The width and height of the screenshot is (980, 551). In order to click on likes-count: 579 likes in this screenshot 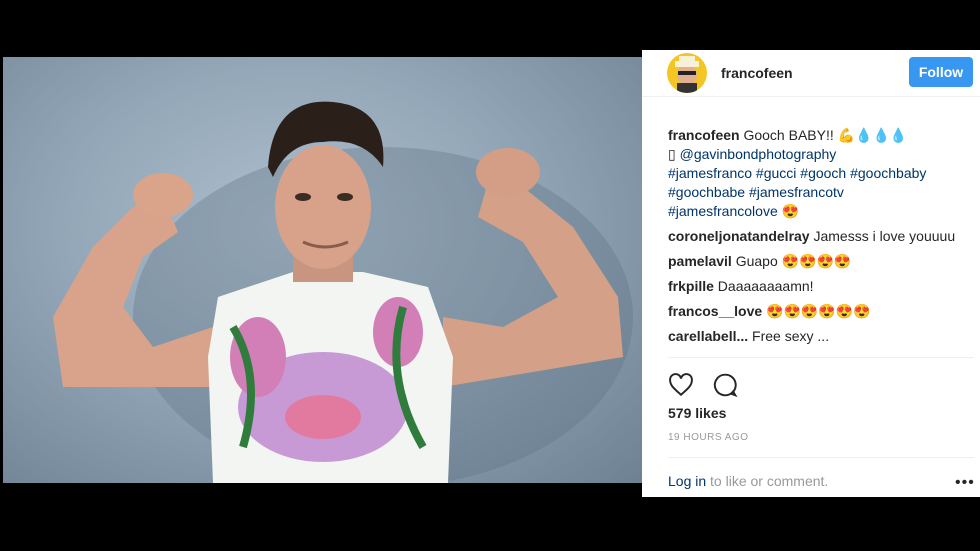, I will do `click(697, 413)`.